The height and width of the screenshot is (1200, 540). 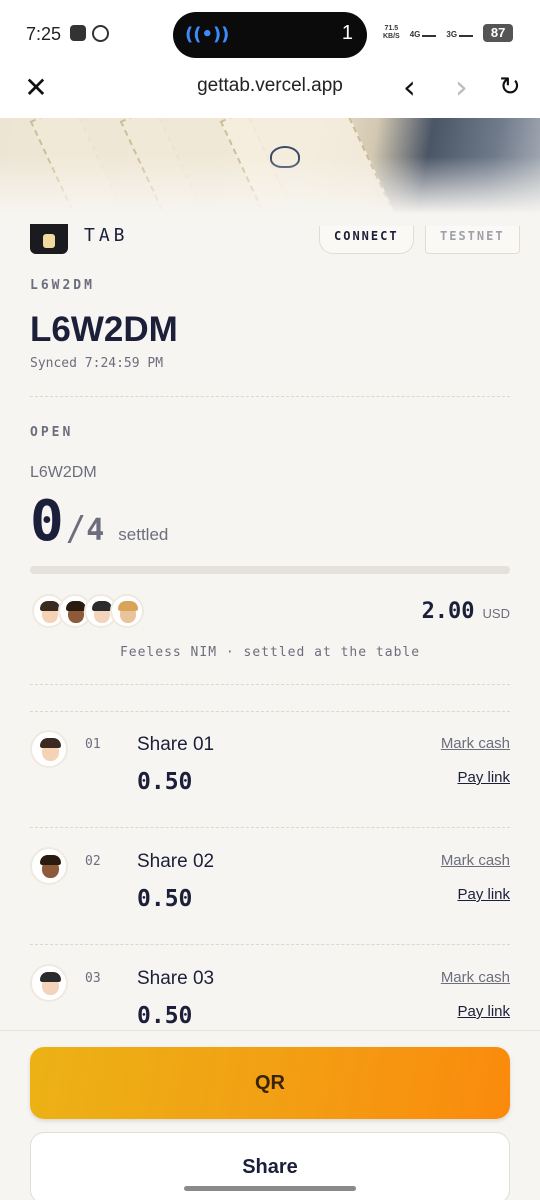 What do you see at coordinates (391, 28) in the screenshot?
I see `network-speed-value: 71.5` at bounding box center [391, 28].